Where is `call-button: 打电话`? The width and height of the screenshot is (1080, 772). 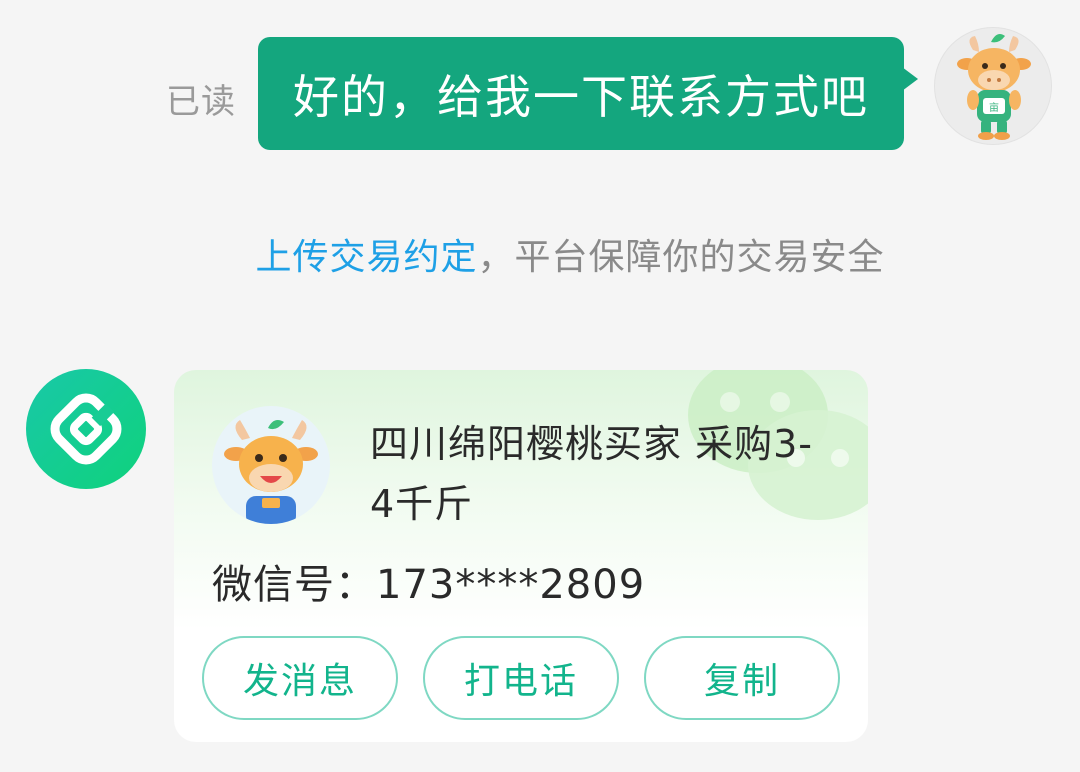 call-button: 打电话 is located at coordinates (521, 678).